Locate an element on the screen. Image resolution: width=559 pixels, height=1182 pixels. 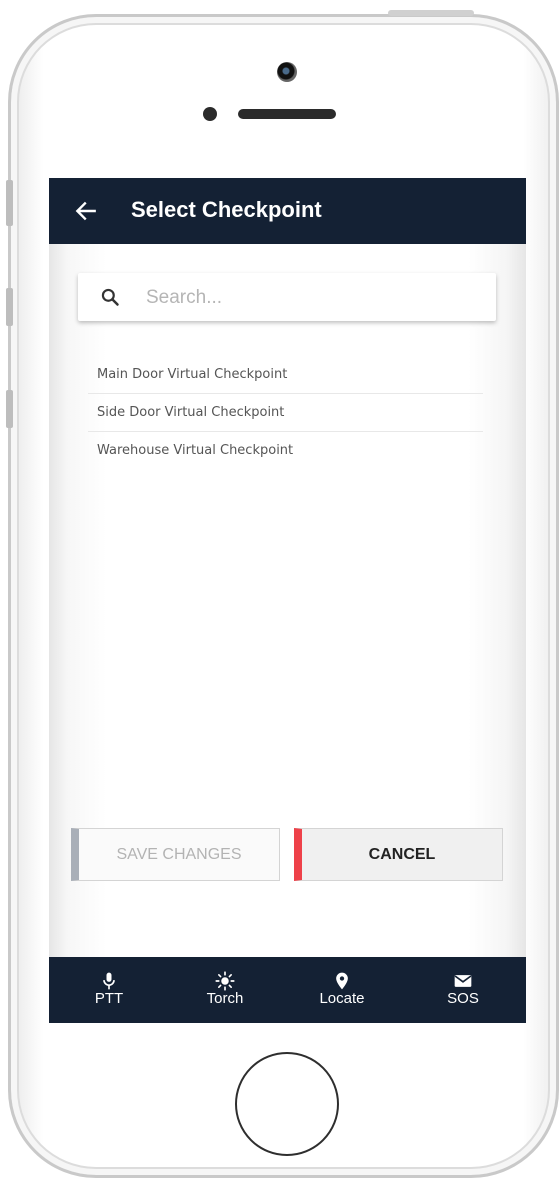
sun-icon is located at coordinates (225, 981).